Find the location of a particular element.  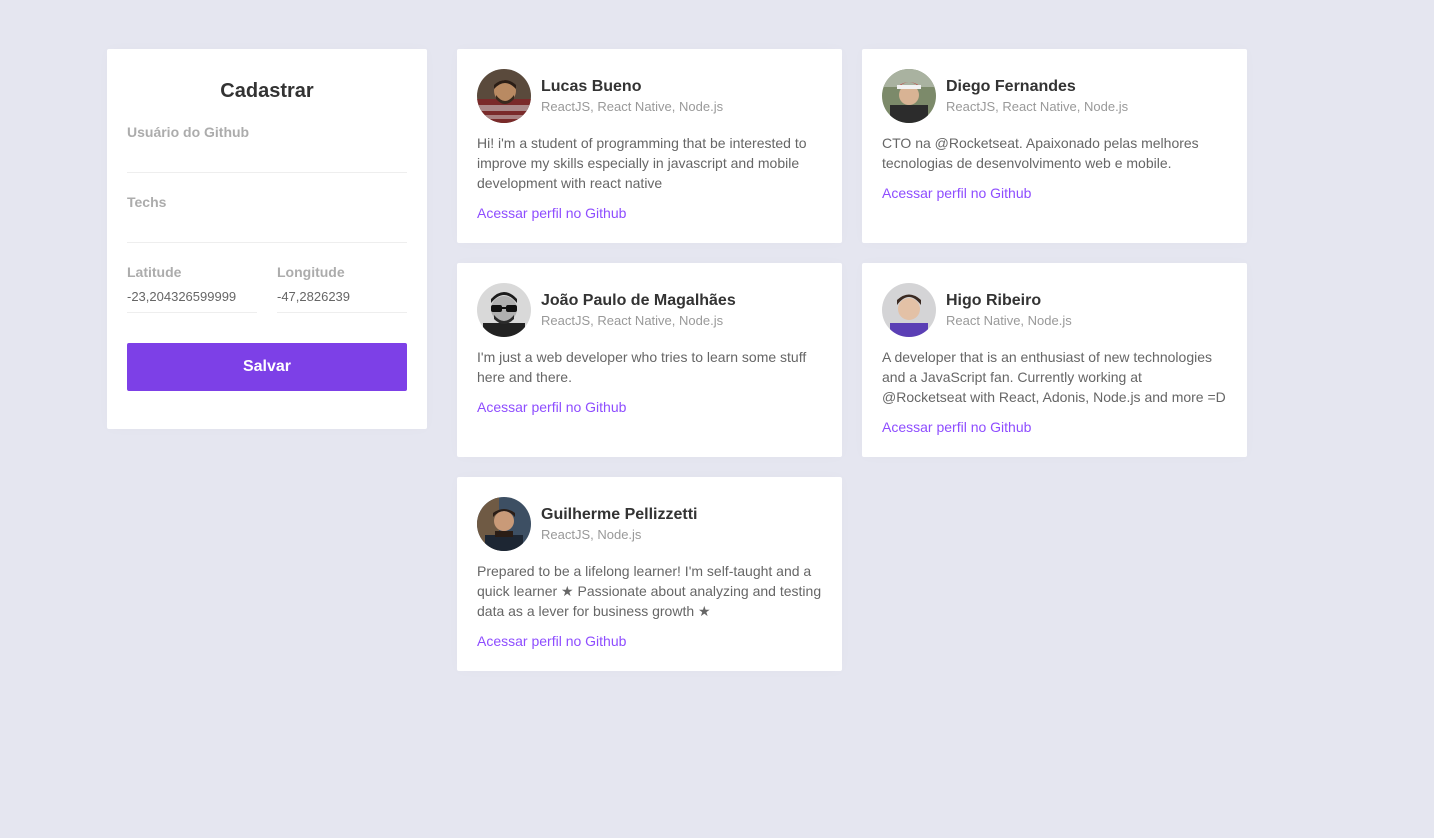

github-username-field-group: Usuário do Github is located at coordinates (267, 148).